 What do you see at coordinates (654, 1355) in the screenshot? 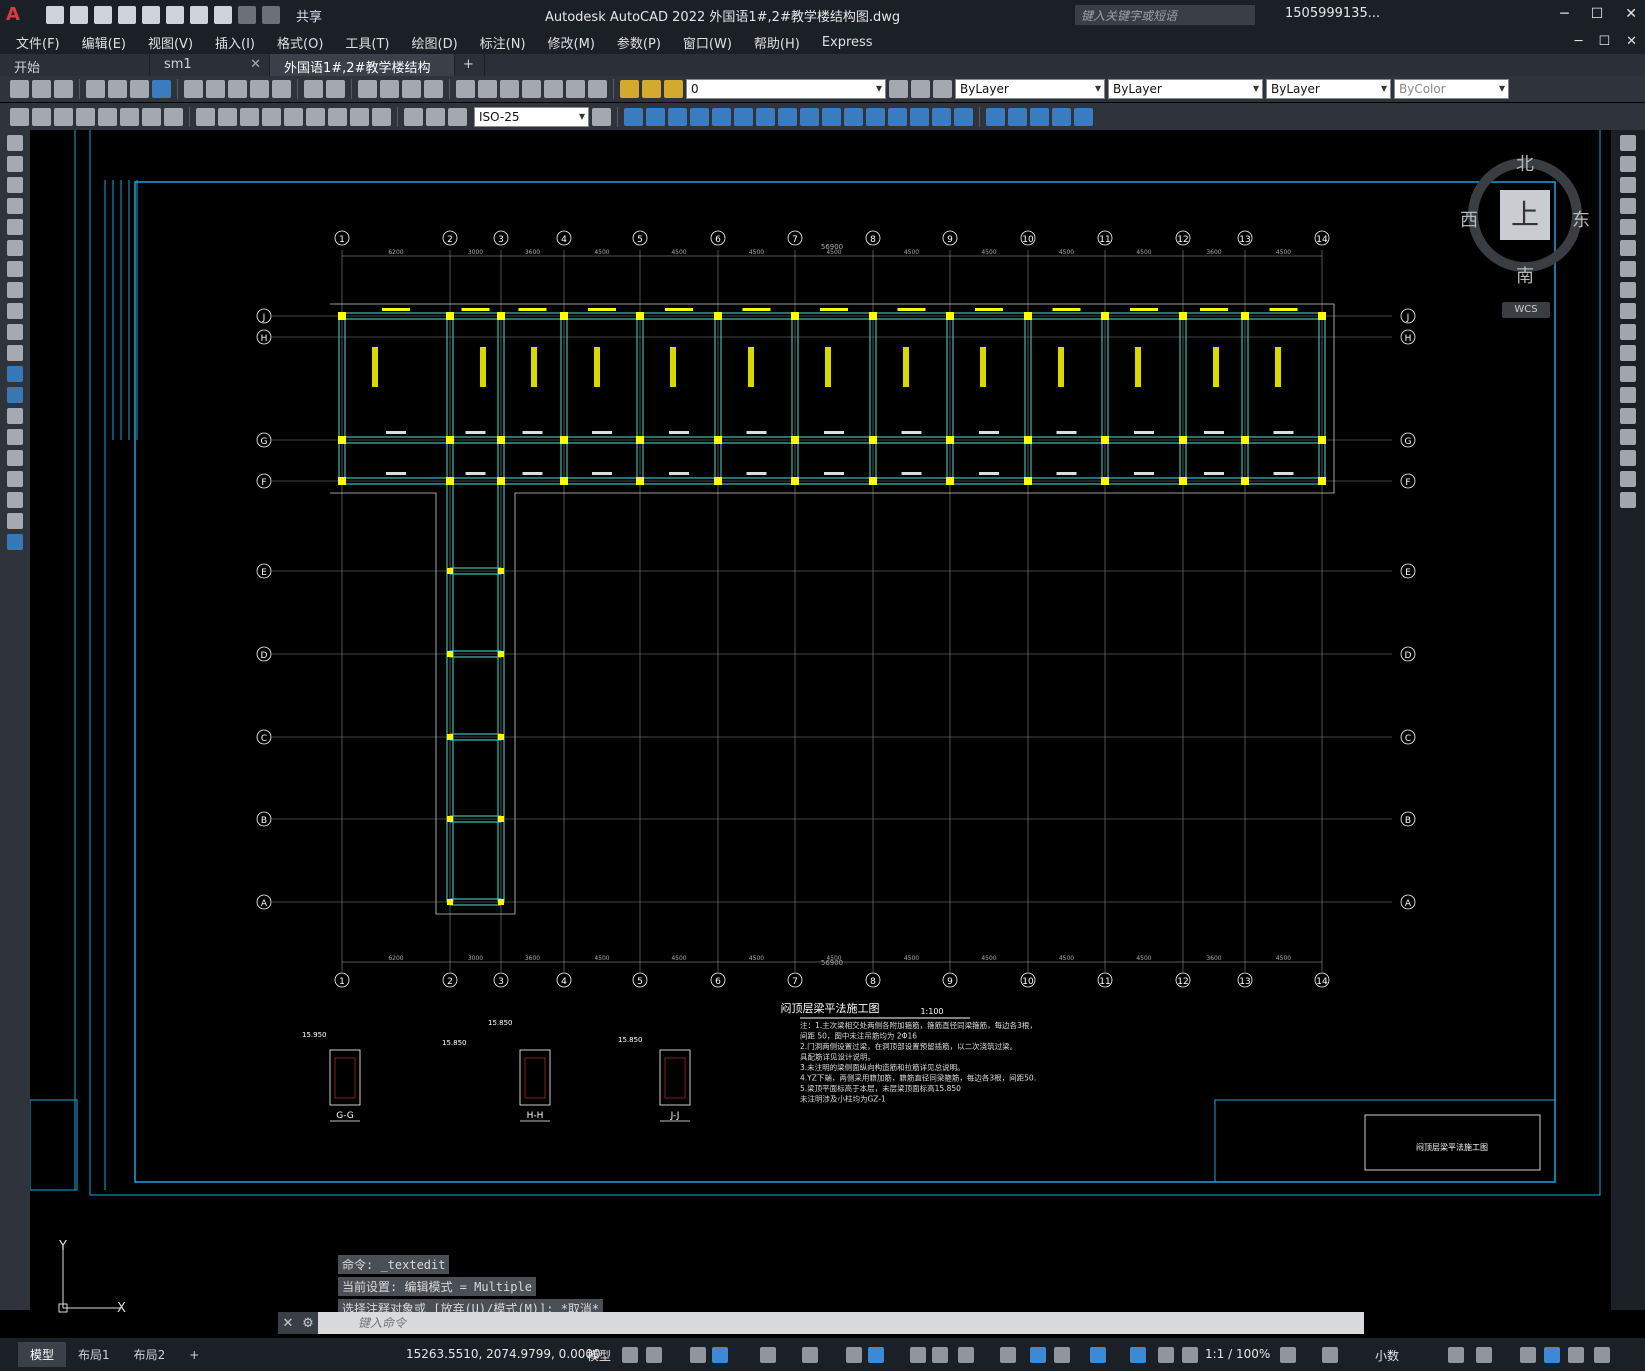
I see `snap-icon` at bounding box center [654, 1355].